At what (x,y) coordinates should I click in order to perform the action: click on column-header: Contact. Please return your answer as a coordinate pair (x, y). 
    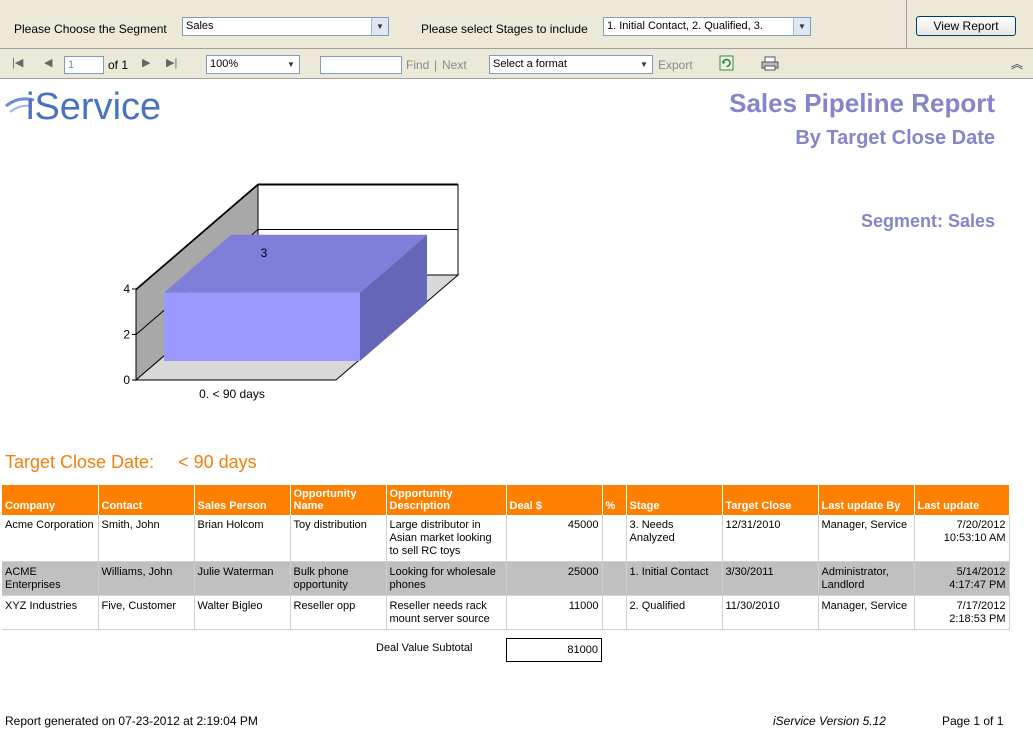
    Looking at the image, I should click on (146, 500).